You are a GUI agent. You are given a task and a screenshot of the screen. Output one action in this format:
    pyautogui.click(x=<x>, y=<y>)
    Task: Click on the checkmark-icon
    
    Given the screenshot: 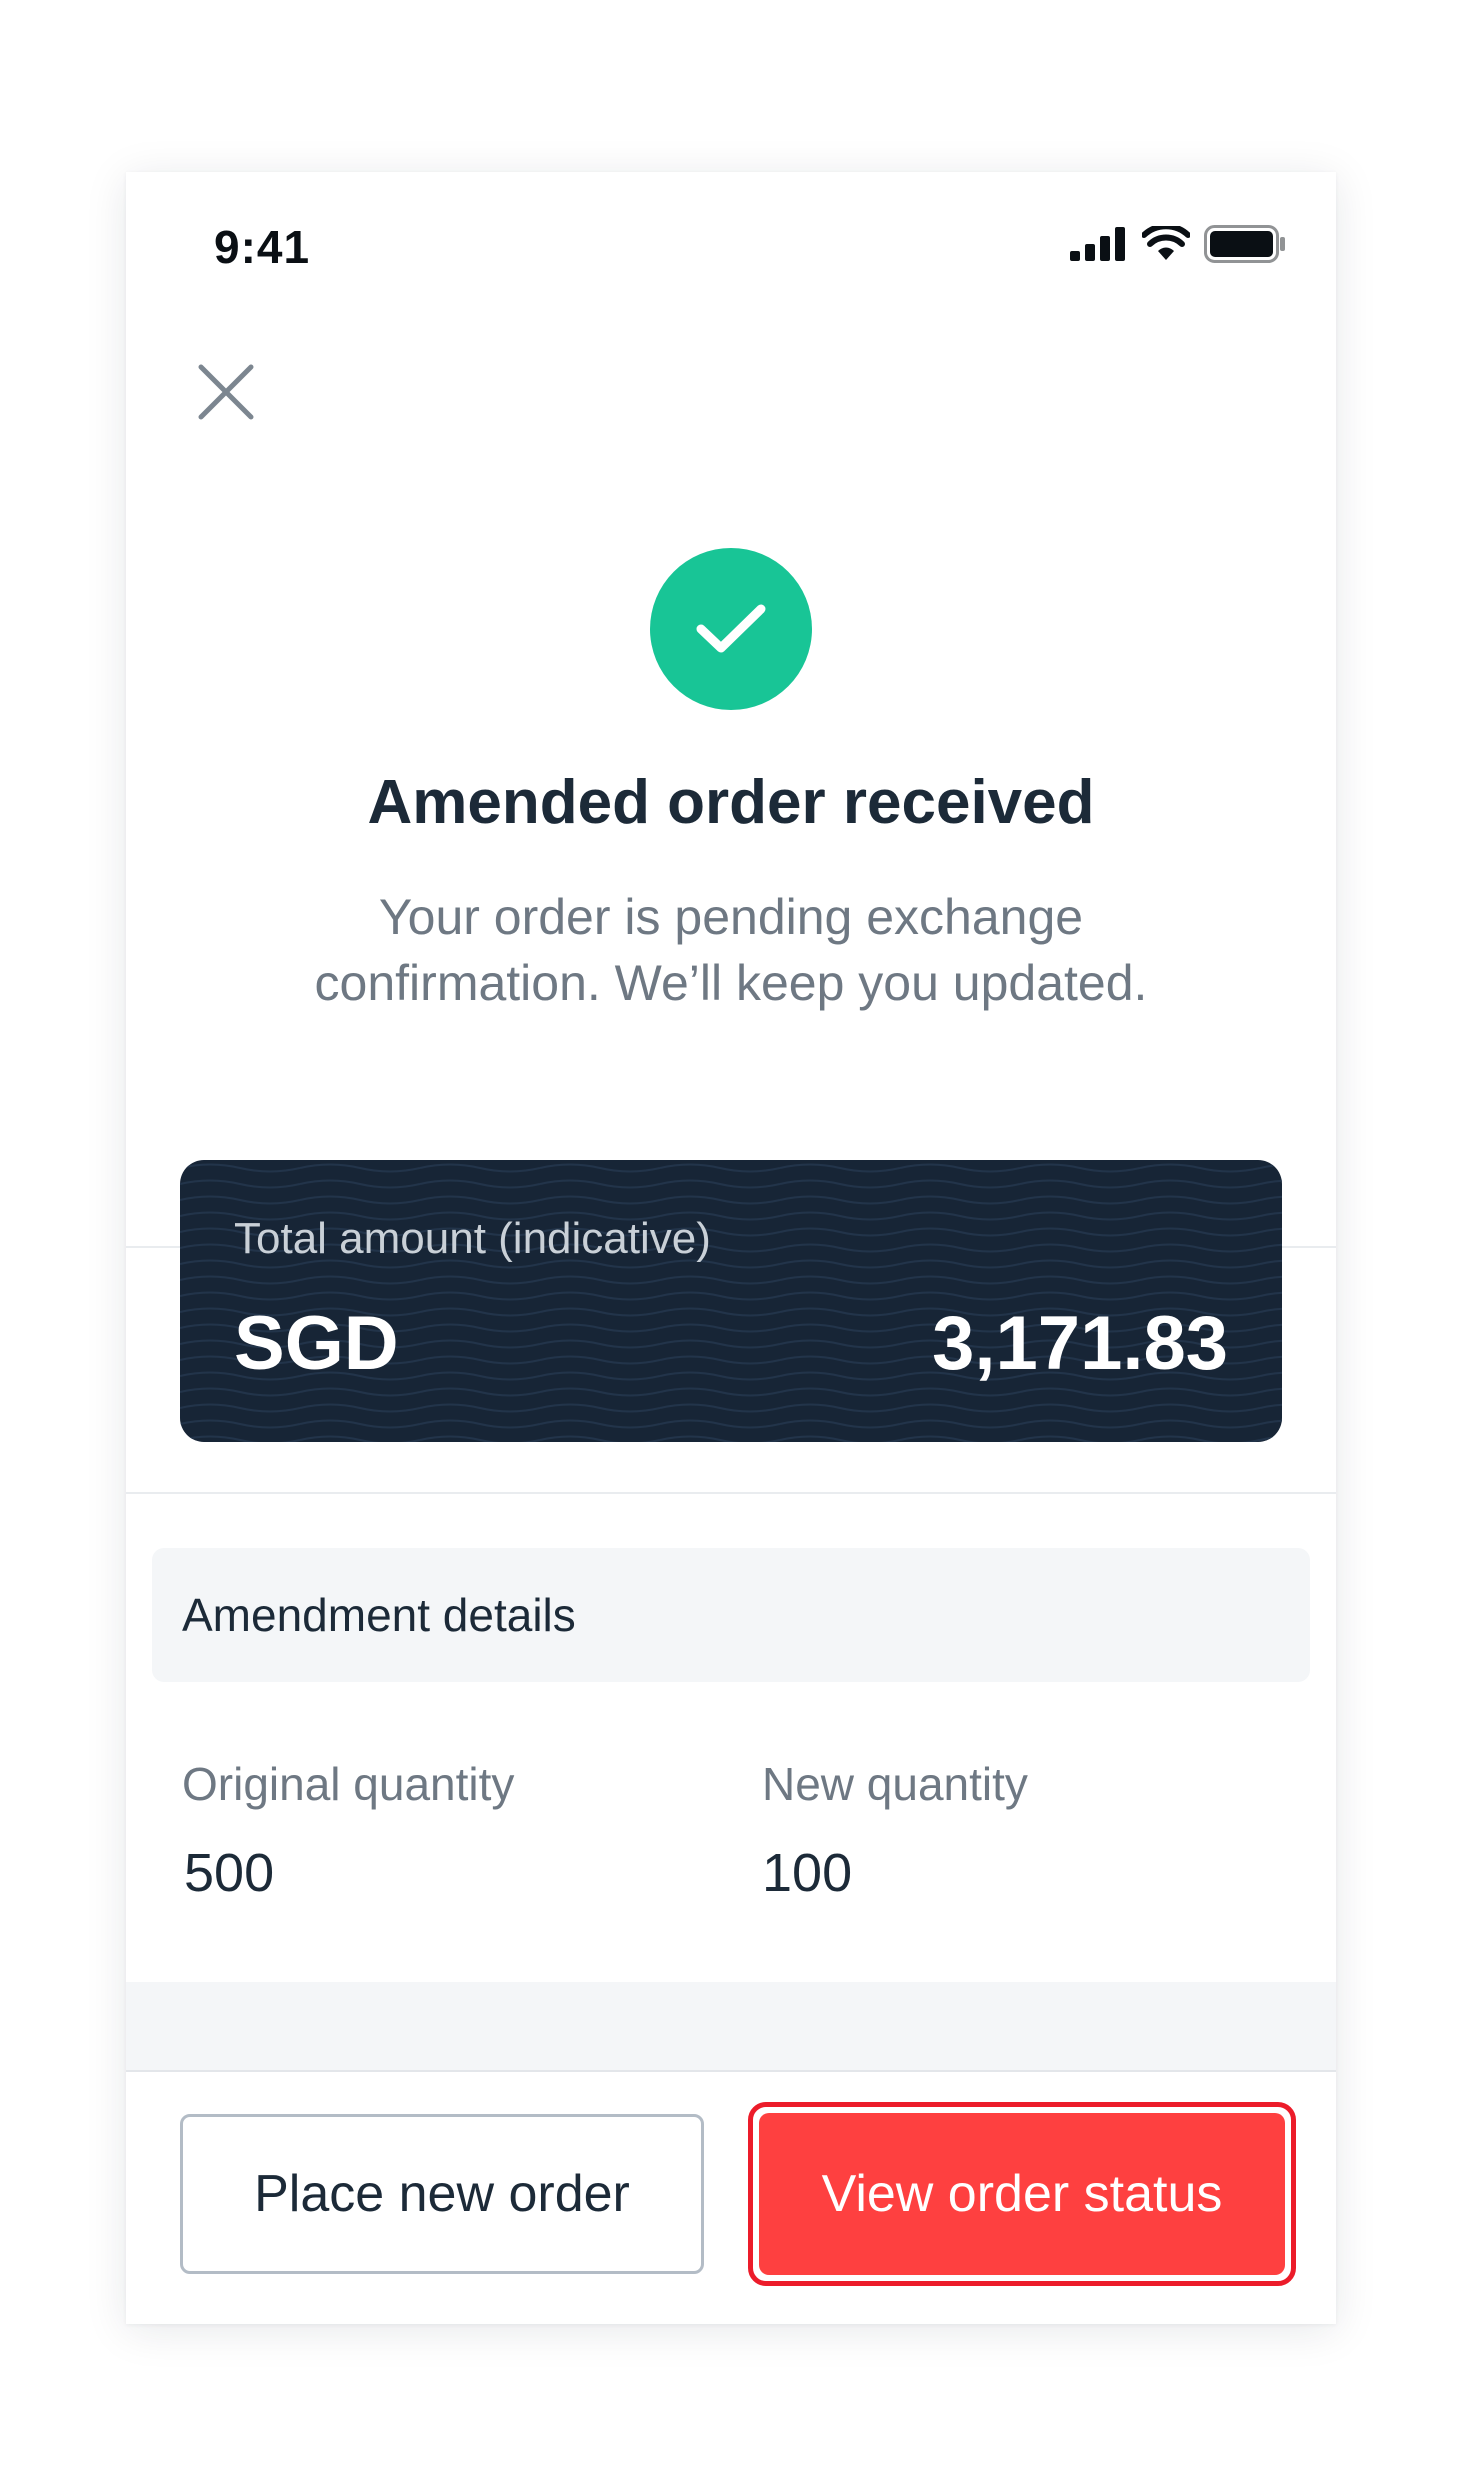 What is the action you would take?
    pyautogui.click(x=731, y=628)
    